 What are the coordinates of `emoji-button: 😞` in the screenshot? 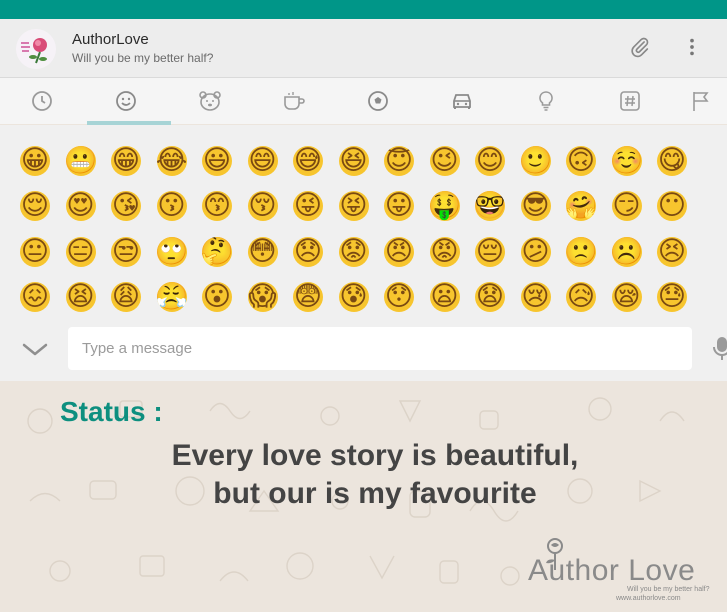 It's located at (316, 252).